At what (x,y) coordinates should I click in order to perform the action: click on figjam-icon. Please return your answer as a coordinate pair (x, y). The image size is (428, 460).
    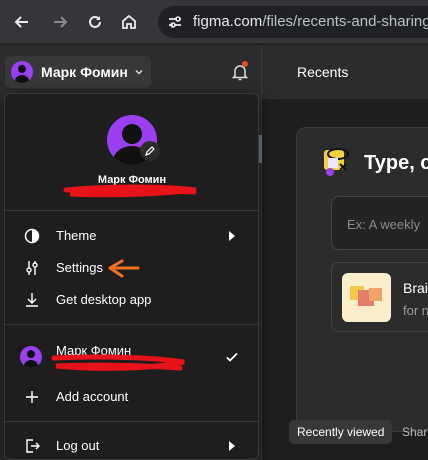
    Looking at the image, I should click on (336, 162).